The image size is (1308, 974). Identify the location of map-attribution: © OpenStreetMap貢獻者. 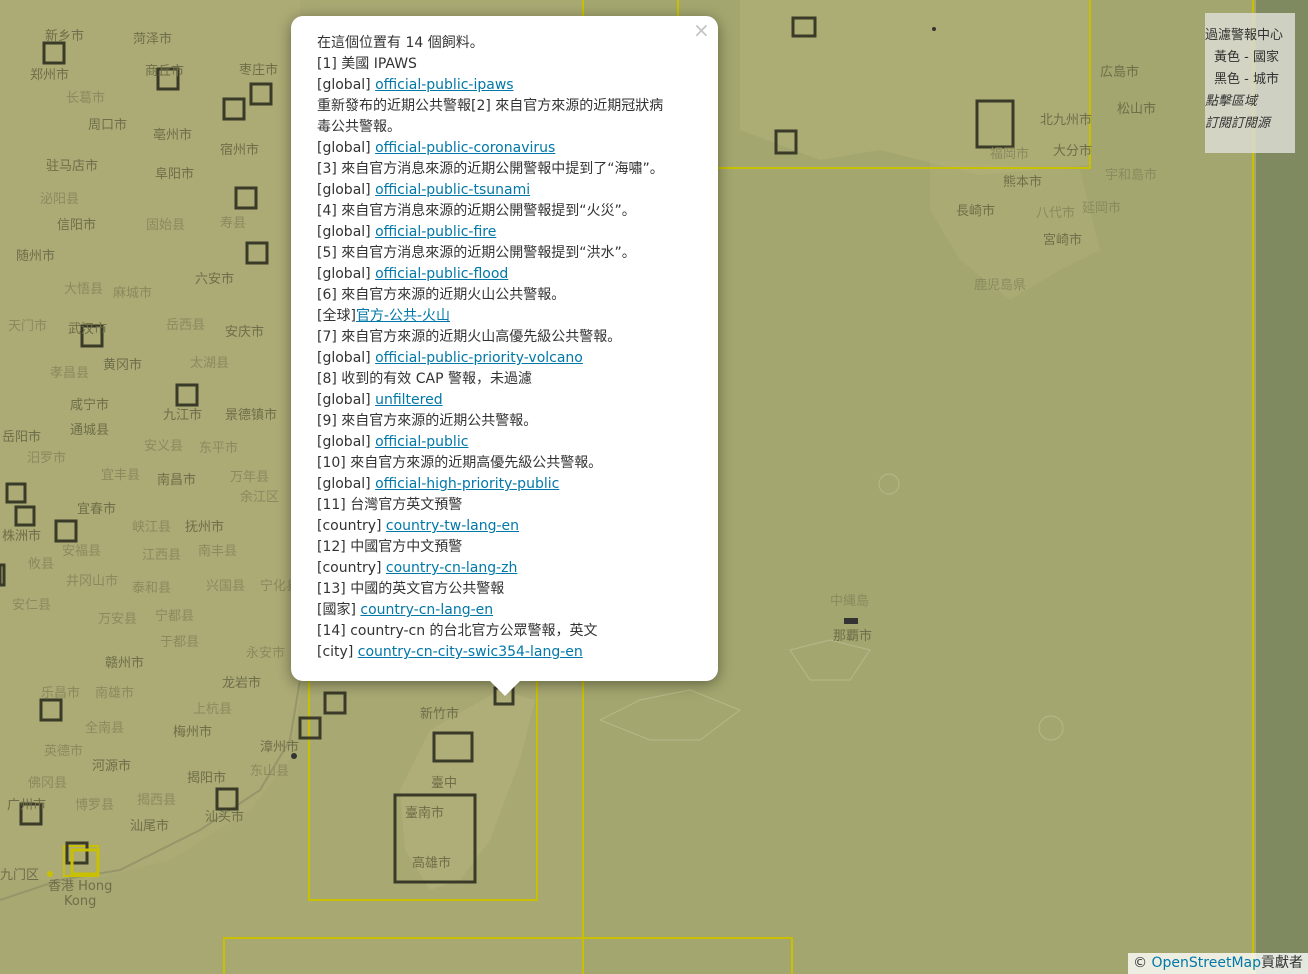
(1218, 963).